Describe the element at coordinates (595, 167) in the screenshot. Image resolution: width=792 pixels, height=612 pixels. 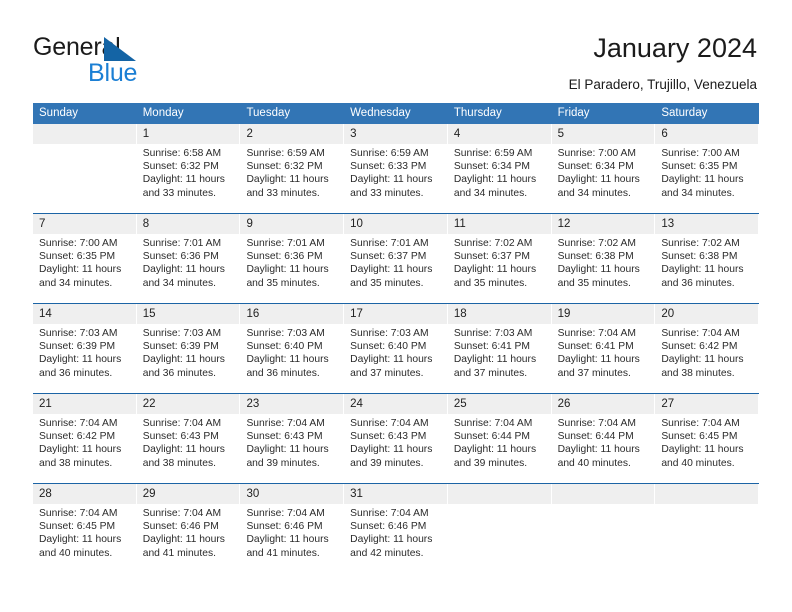
I see `sunset-text: Sunset: 6:34 PM` at that location.